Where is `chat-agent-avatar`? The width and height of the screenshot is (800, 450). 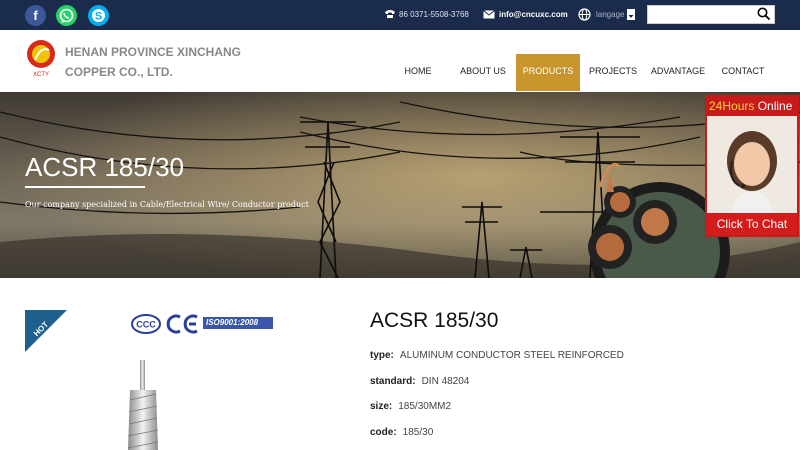 chat-agent-avatar is located at coordinates (752, 166).